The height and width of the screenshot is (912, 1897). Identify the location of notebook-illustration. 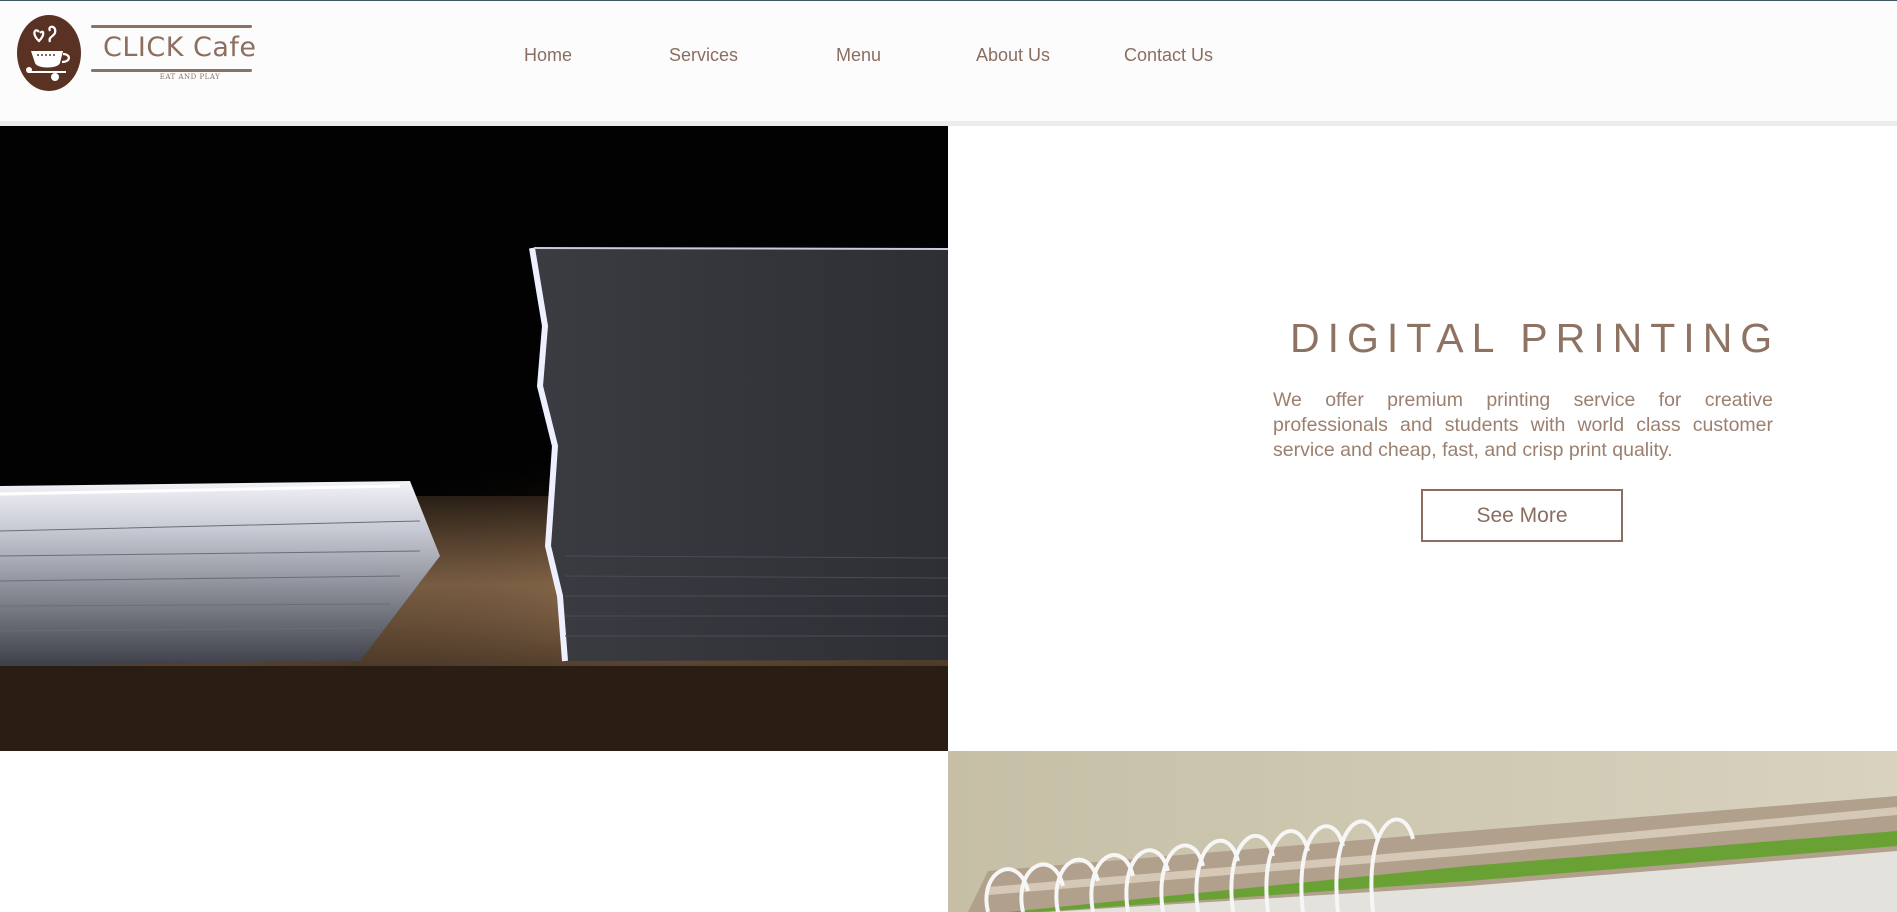
(1422, 831).